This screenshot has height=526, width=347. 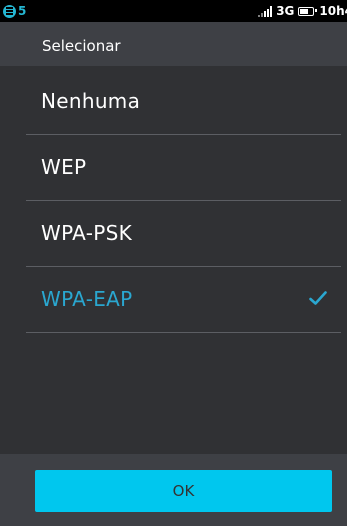 I want to click on dialog-title: Selecionar, so click(x=81, y=46).